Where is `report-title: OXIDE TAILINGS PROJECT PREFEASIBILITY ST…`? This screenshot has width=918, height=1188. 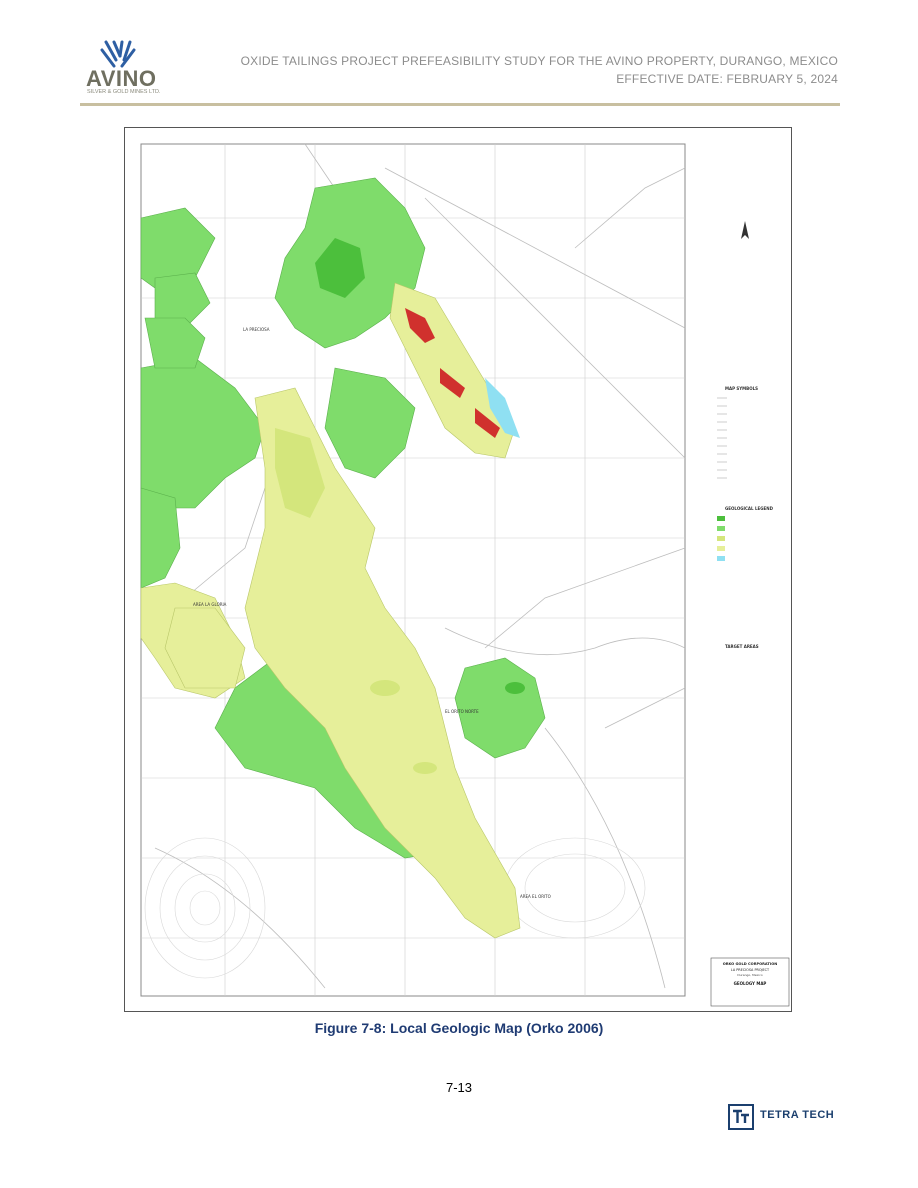 report-title: OXIDE TAILINGS PROJECT PREFEASIBILITY ST… is located at coordinates (539, 61).